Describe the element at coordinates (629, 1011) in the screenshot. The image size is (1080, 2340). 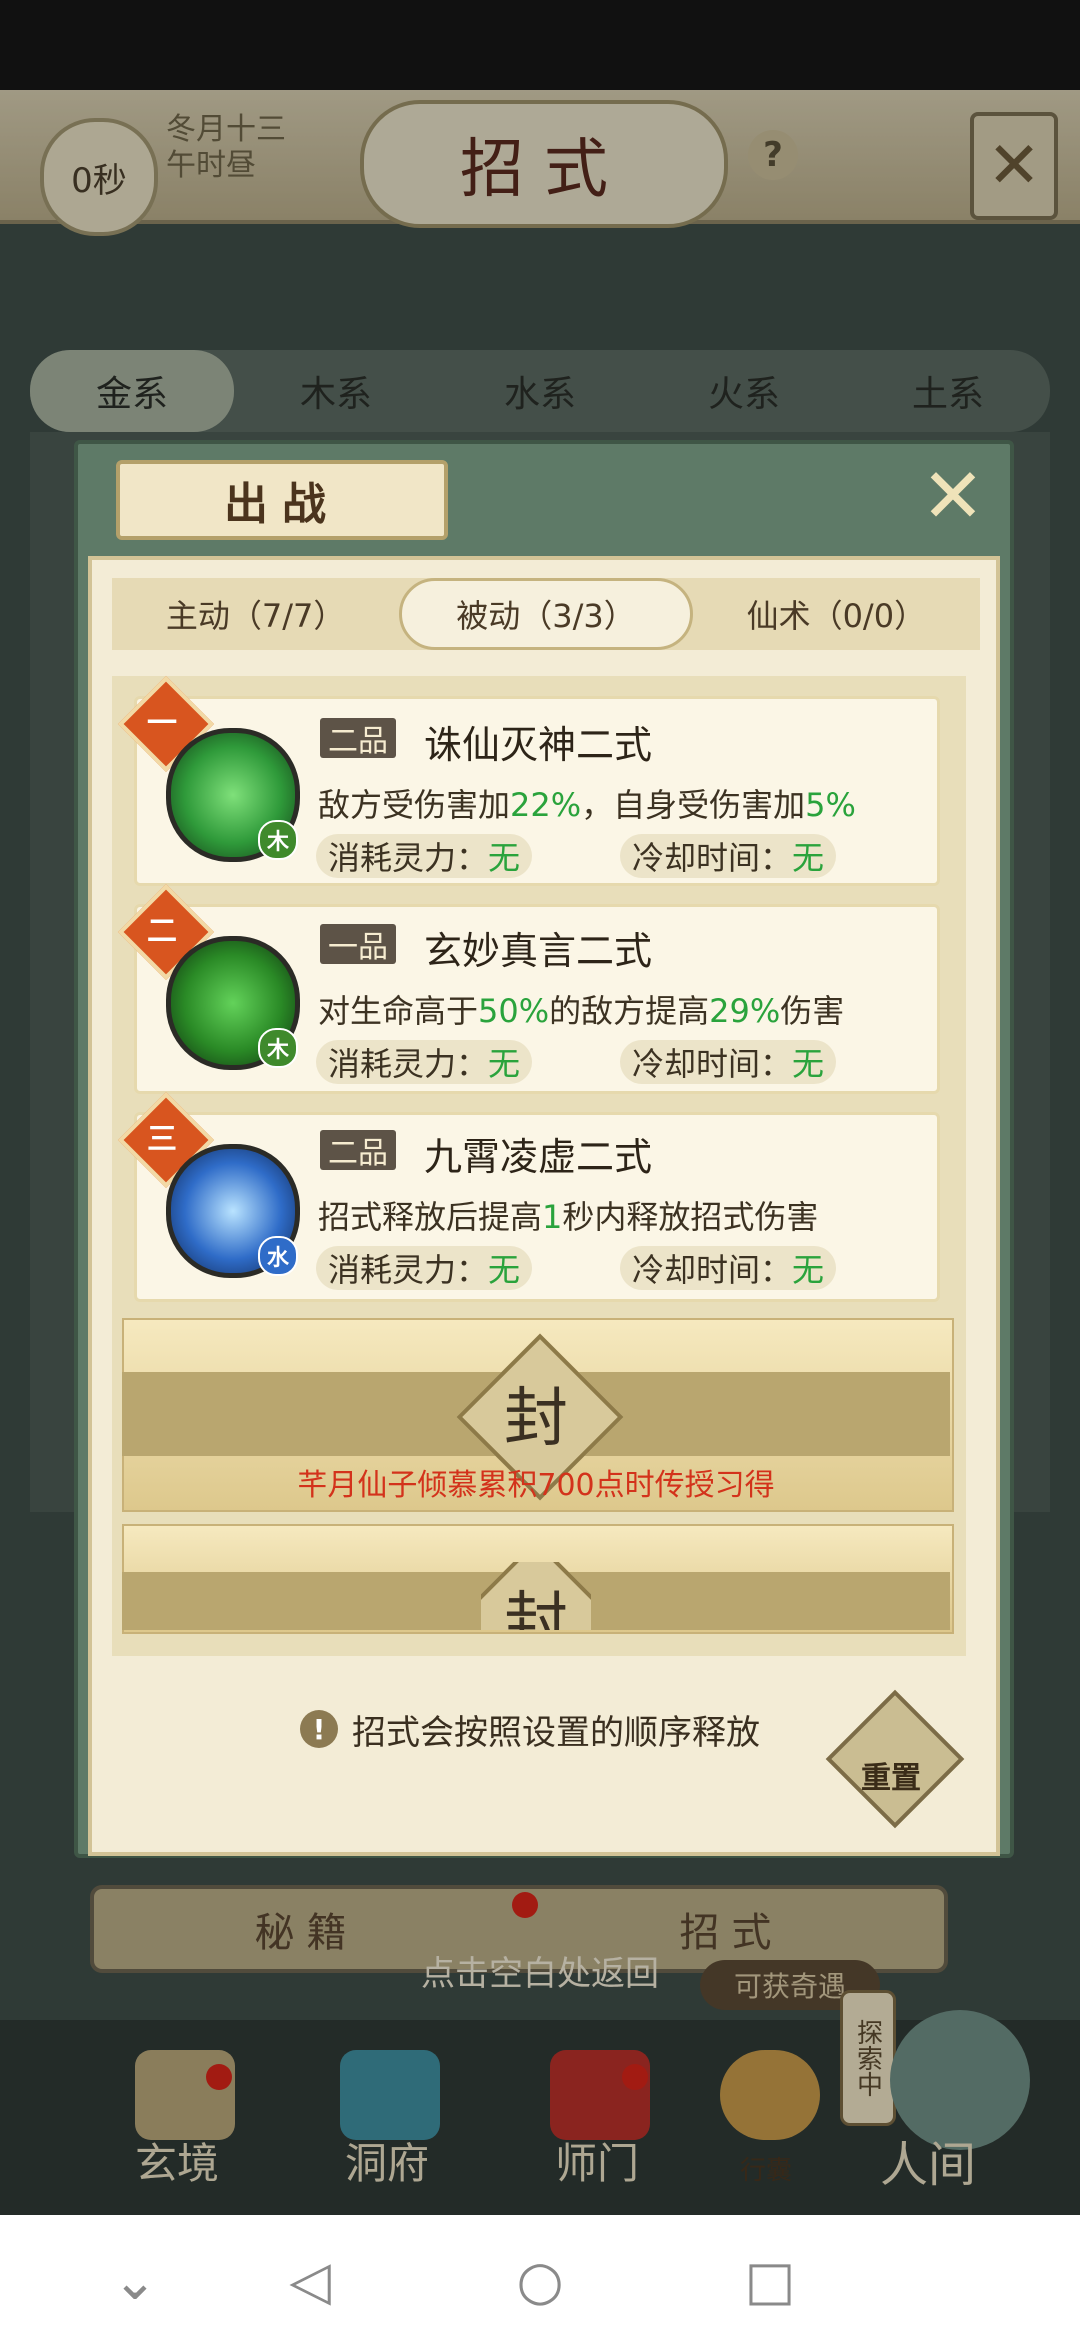
I see `desc-text: 的敌方提高` at that location.